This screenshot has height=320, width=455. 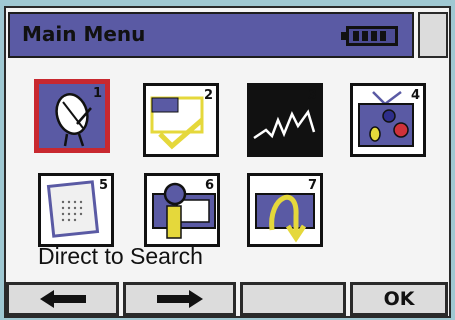 I want to click on menu-item-1: 1, so click(x=72, y=116).